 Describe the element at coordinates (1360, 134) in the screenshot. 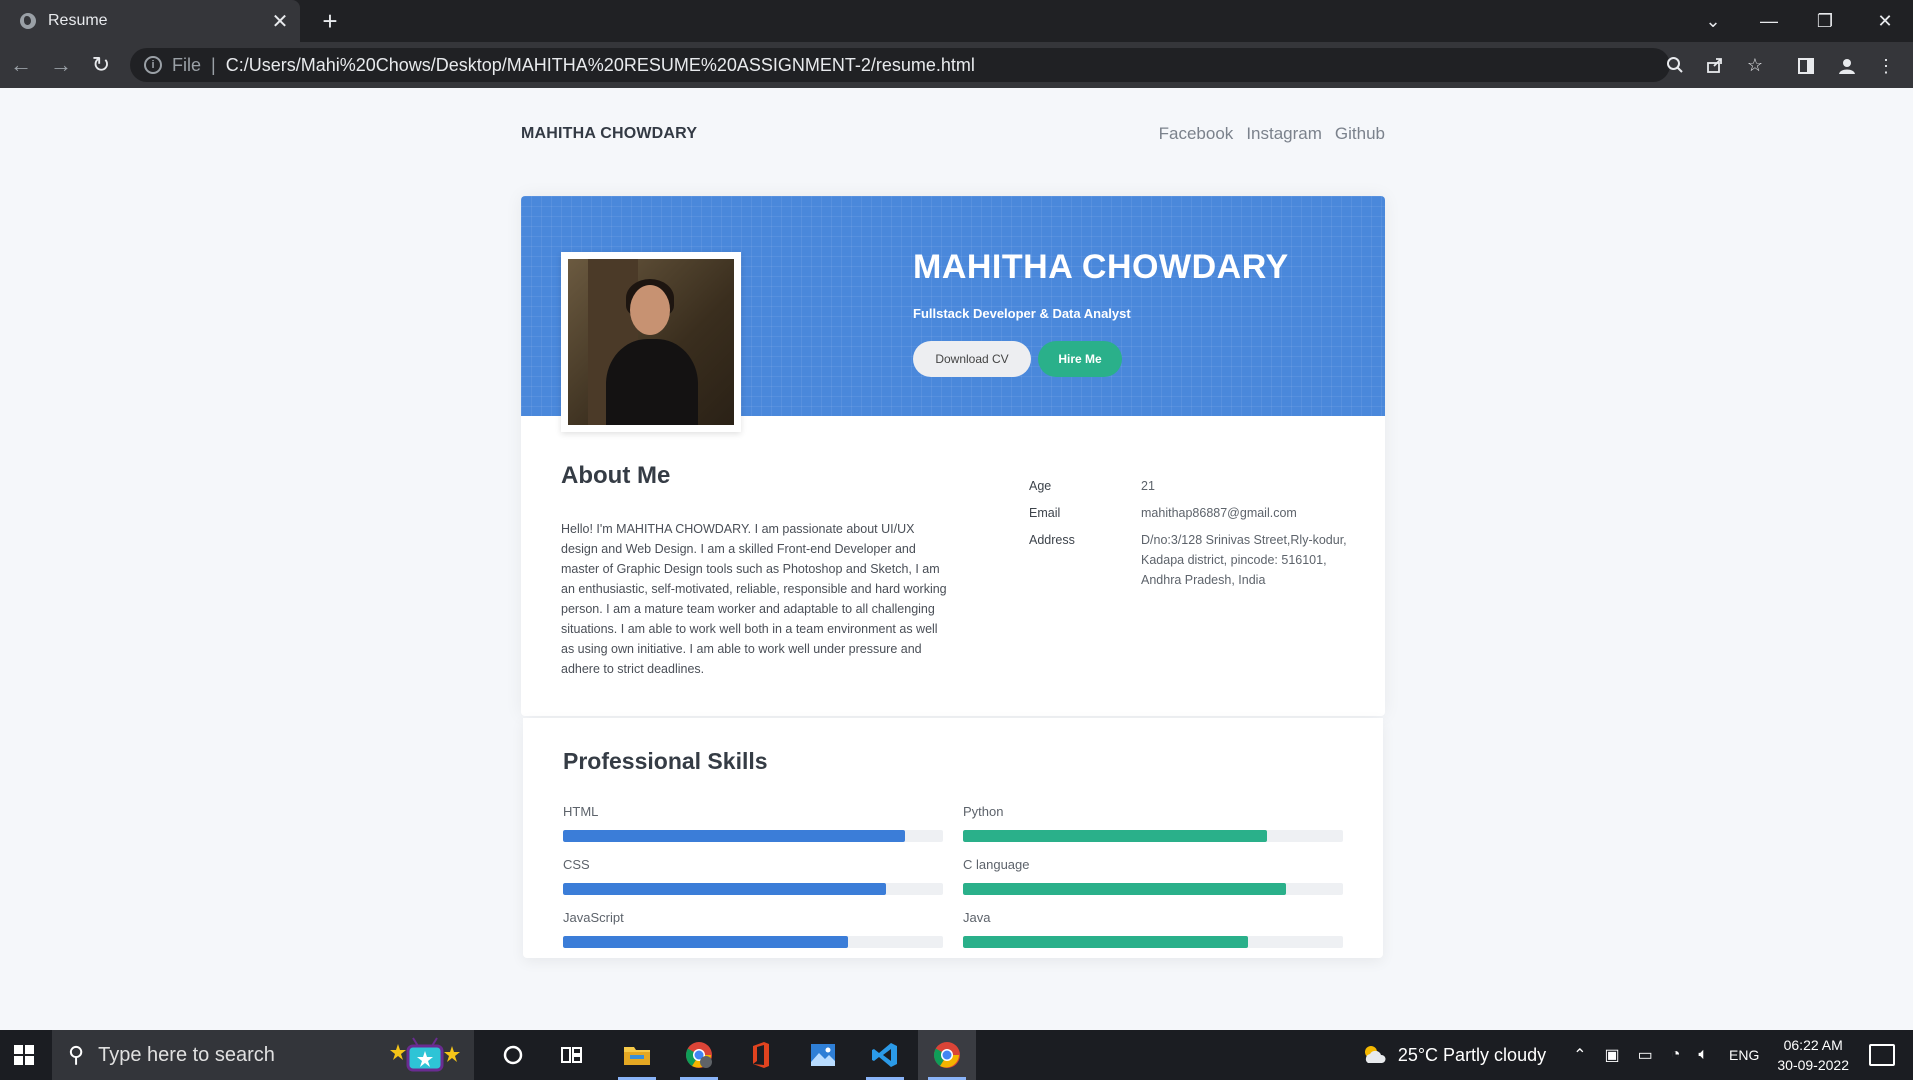

I see `github-link: Github` at that location.